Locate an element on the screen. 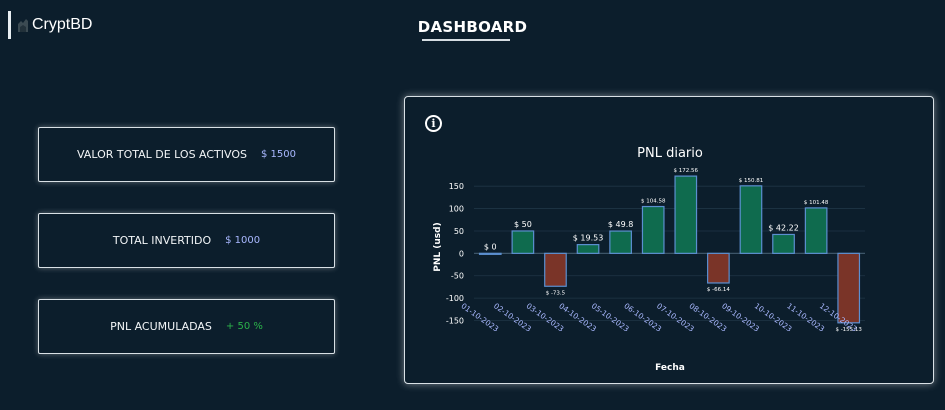 This screenshot has width=945, height=410. data-label: $ 42.22 is located at coordinates (783, 227).